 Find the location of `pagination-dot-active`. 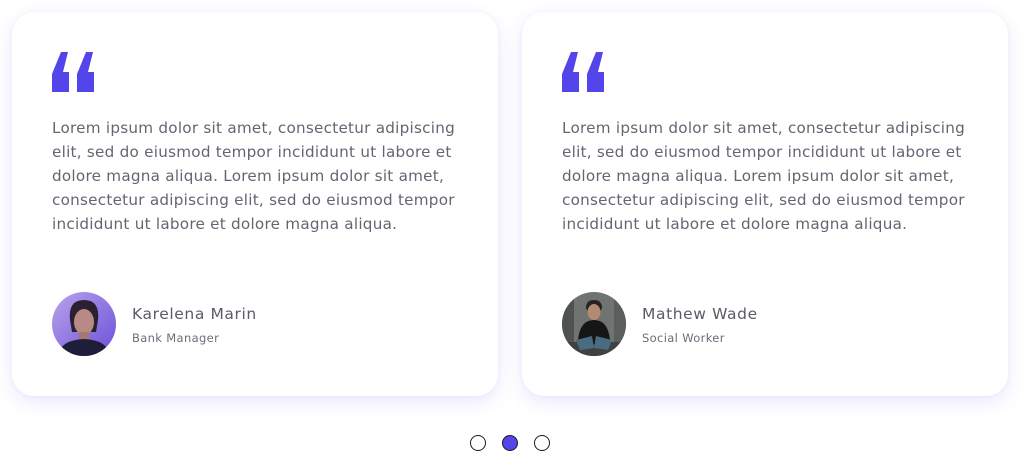

pagination-dot-active is located at coordinates (510, 443).